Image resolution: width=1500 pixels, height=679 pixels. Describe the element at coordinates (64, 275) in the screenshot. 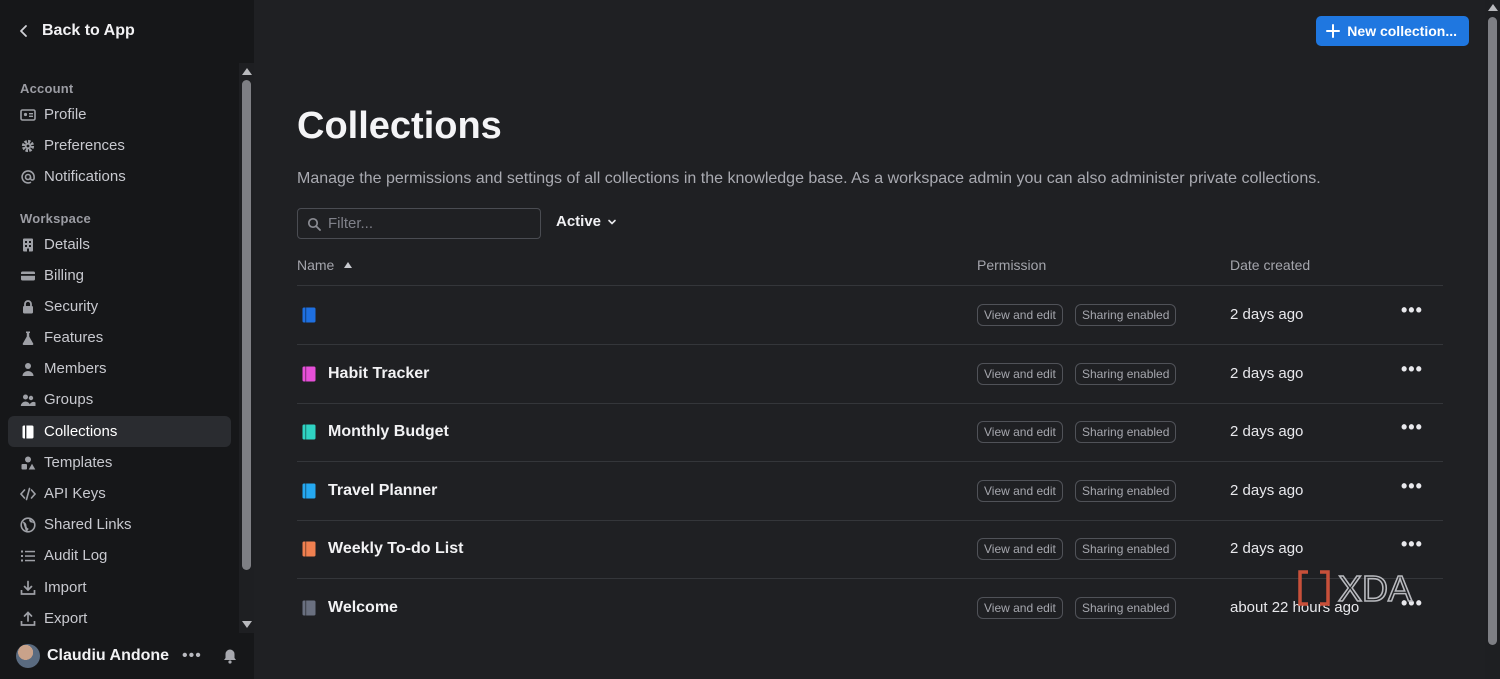

I see `nav-item-label: Billing` at that location.